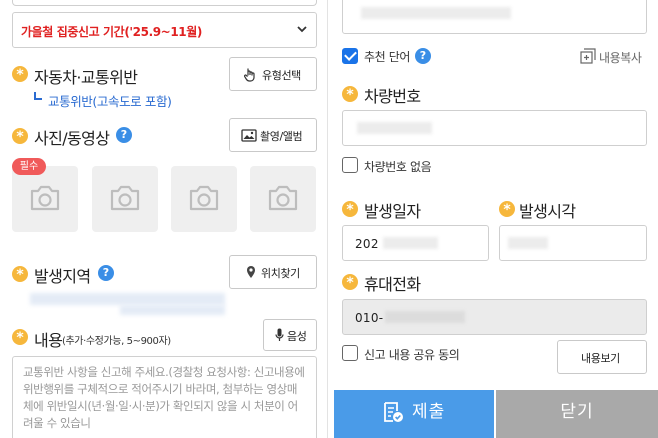 The width and height of the screenshot is (658, 438). What do you see at coordinates (547, 211) in the screenshot?
I see `time-section-label: 발생시각` at bounding box center [547, 211].